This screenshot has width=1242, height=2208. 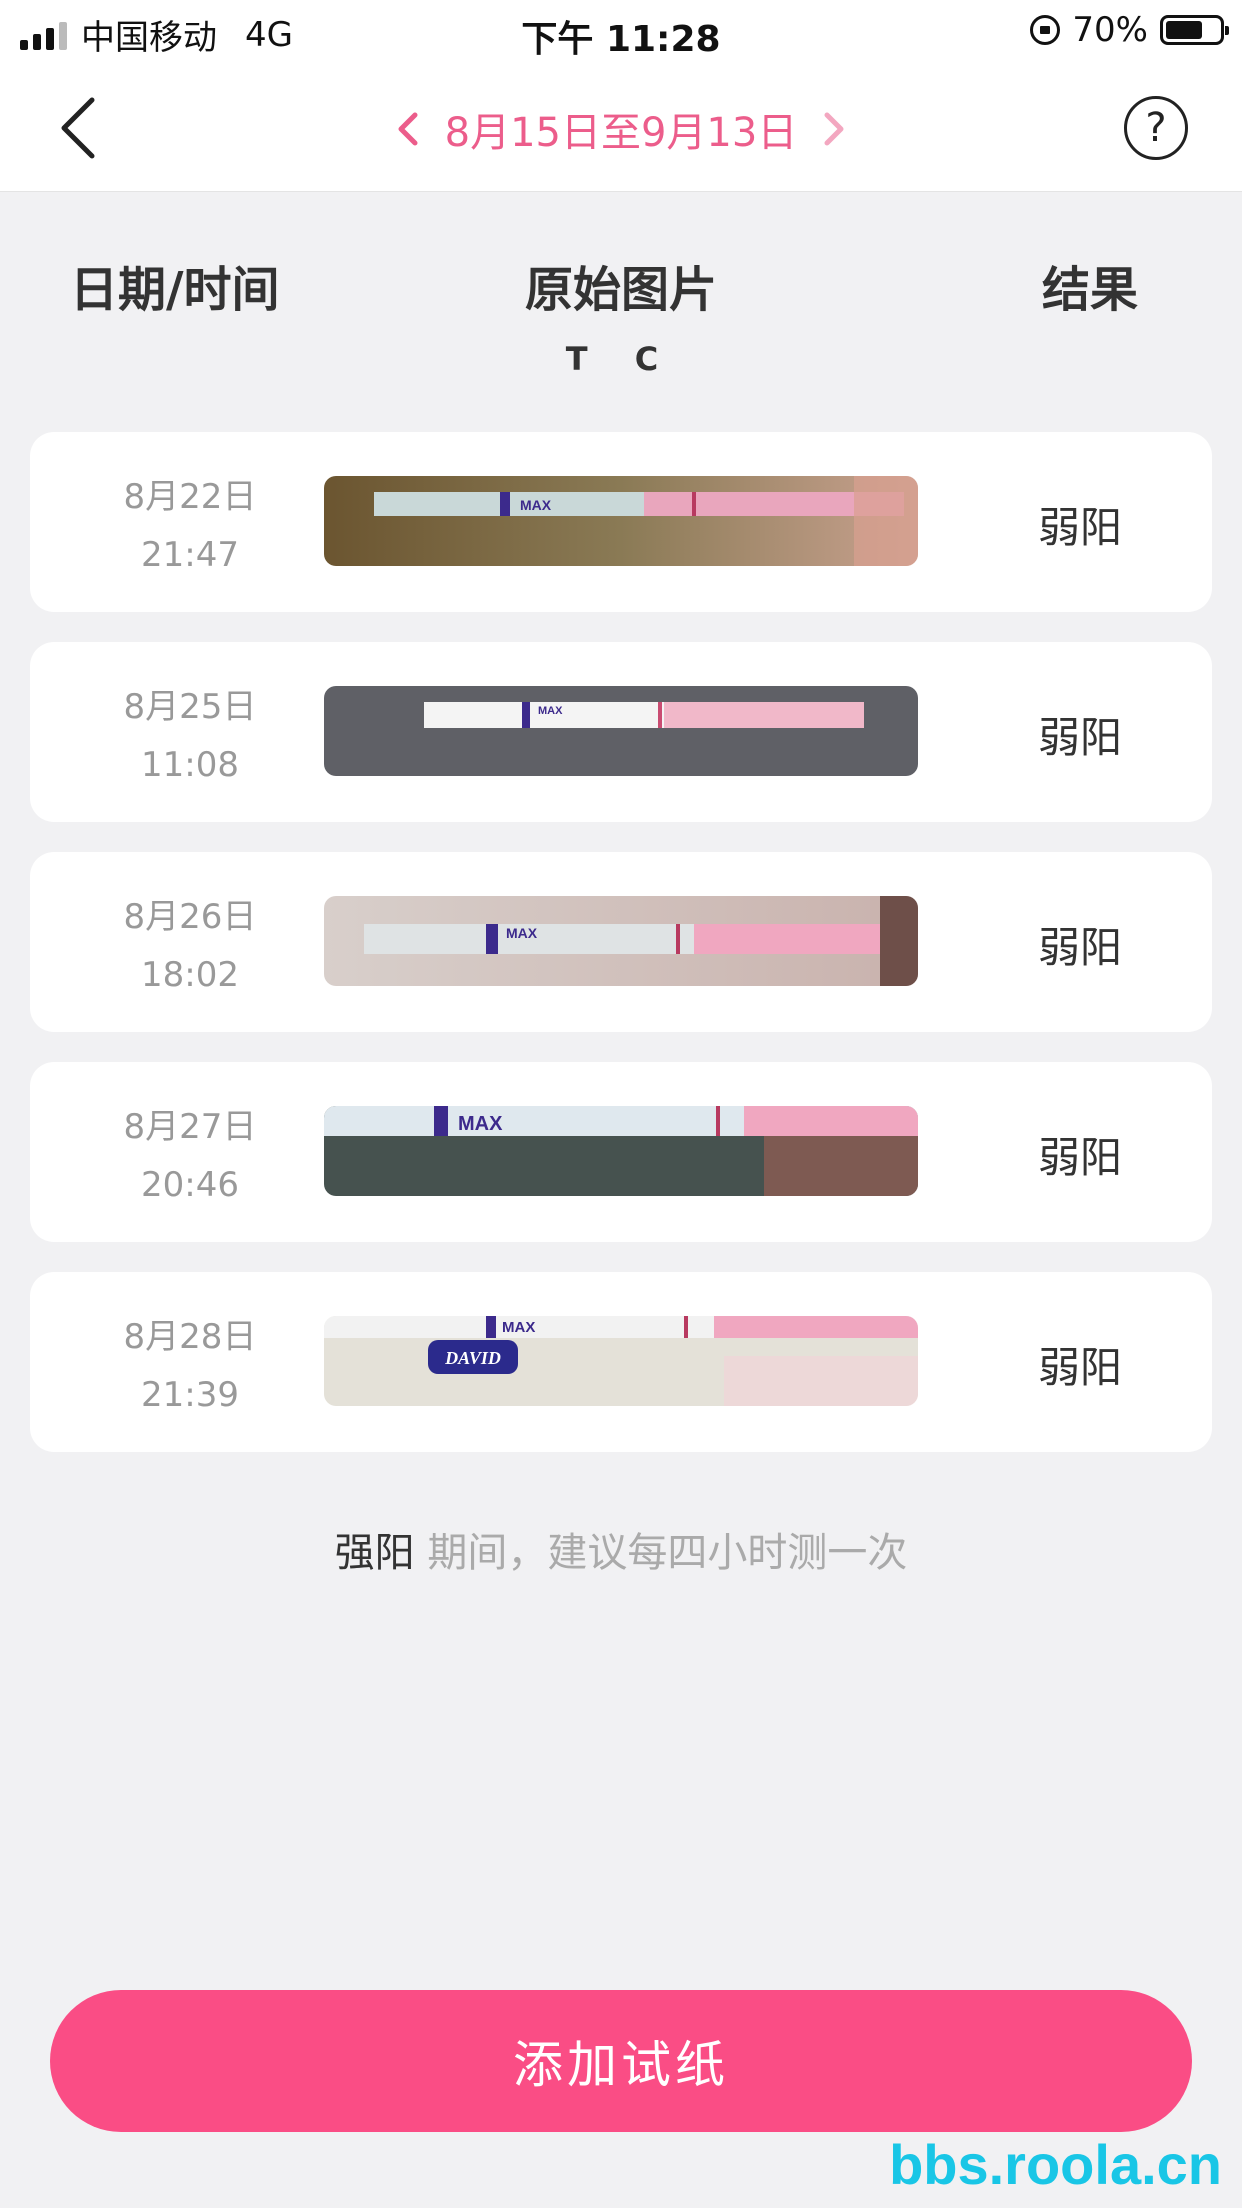 What do you see at coordinates (190, 497) in the screenshot?
I see `record-date: 8月22日` at bounding box center [190, 497].